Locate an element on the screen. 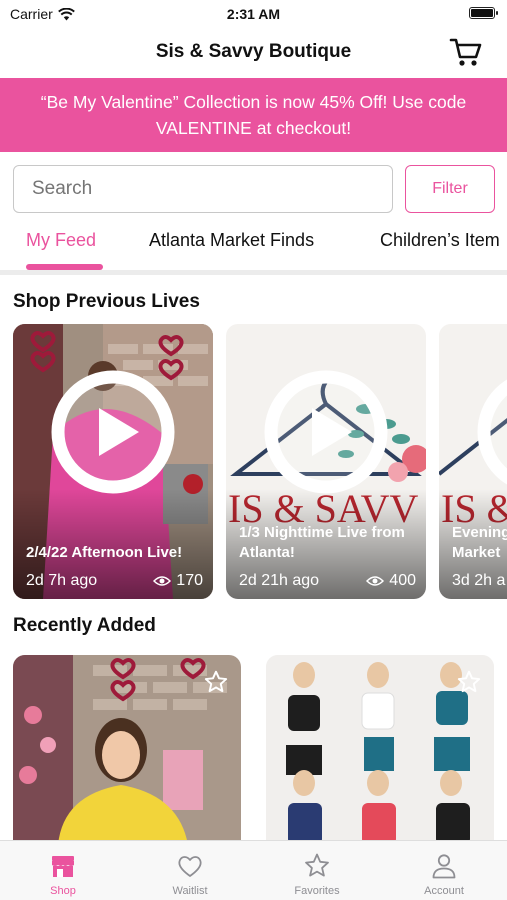 The image size is (507, 900). filter-button: Filter is located at coordinates (450, 189).